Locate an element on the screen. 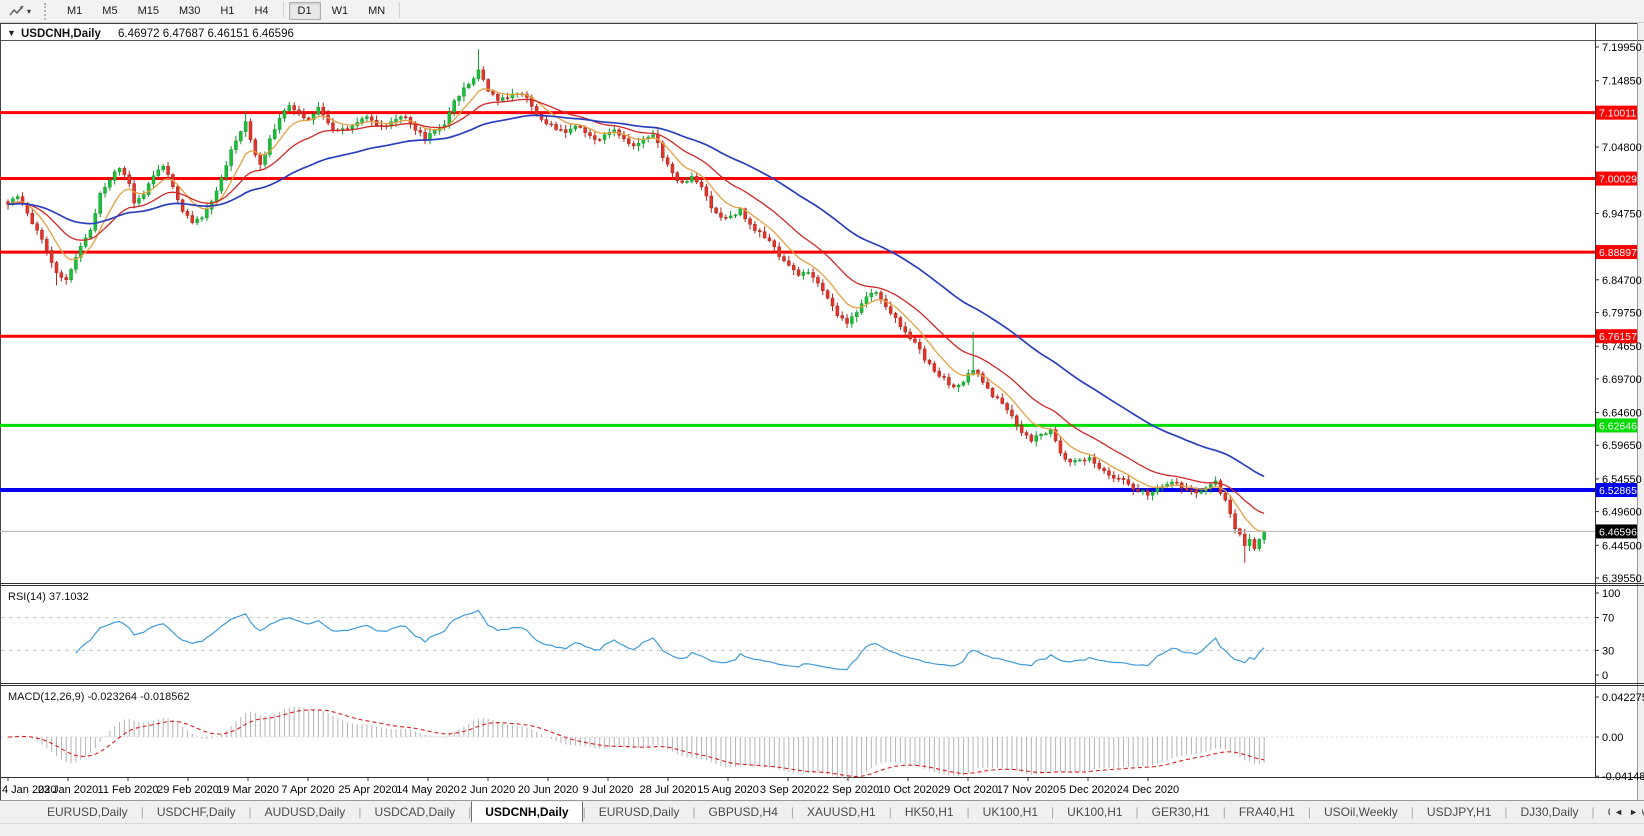  timeframe-button-m1: M1 is located at coordinates (74, 11).